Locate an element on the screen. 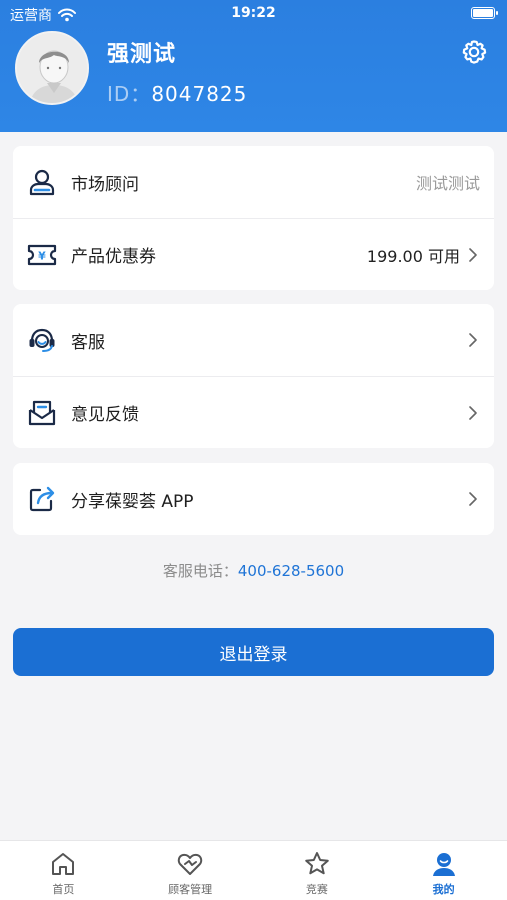 Image resolution: width=507 pixels, height=900 pixels. service-phone-link: 400-628-5600 is located at coordinates (291, 571).